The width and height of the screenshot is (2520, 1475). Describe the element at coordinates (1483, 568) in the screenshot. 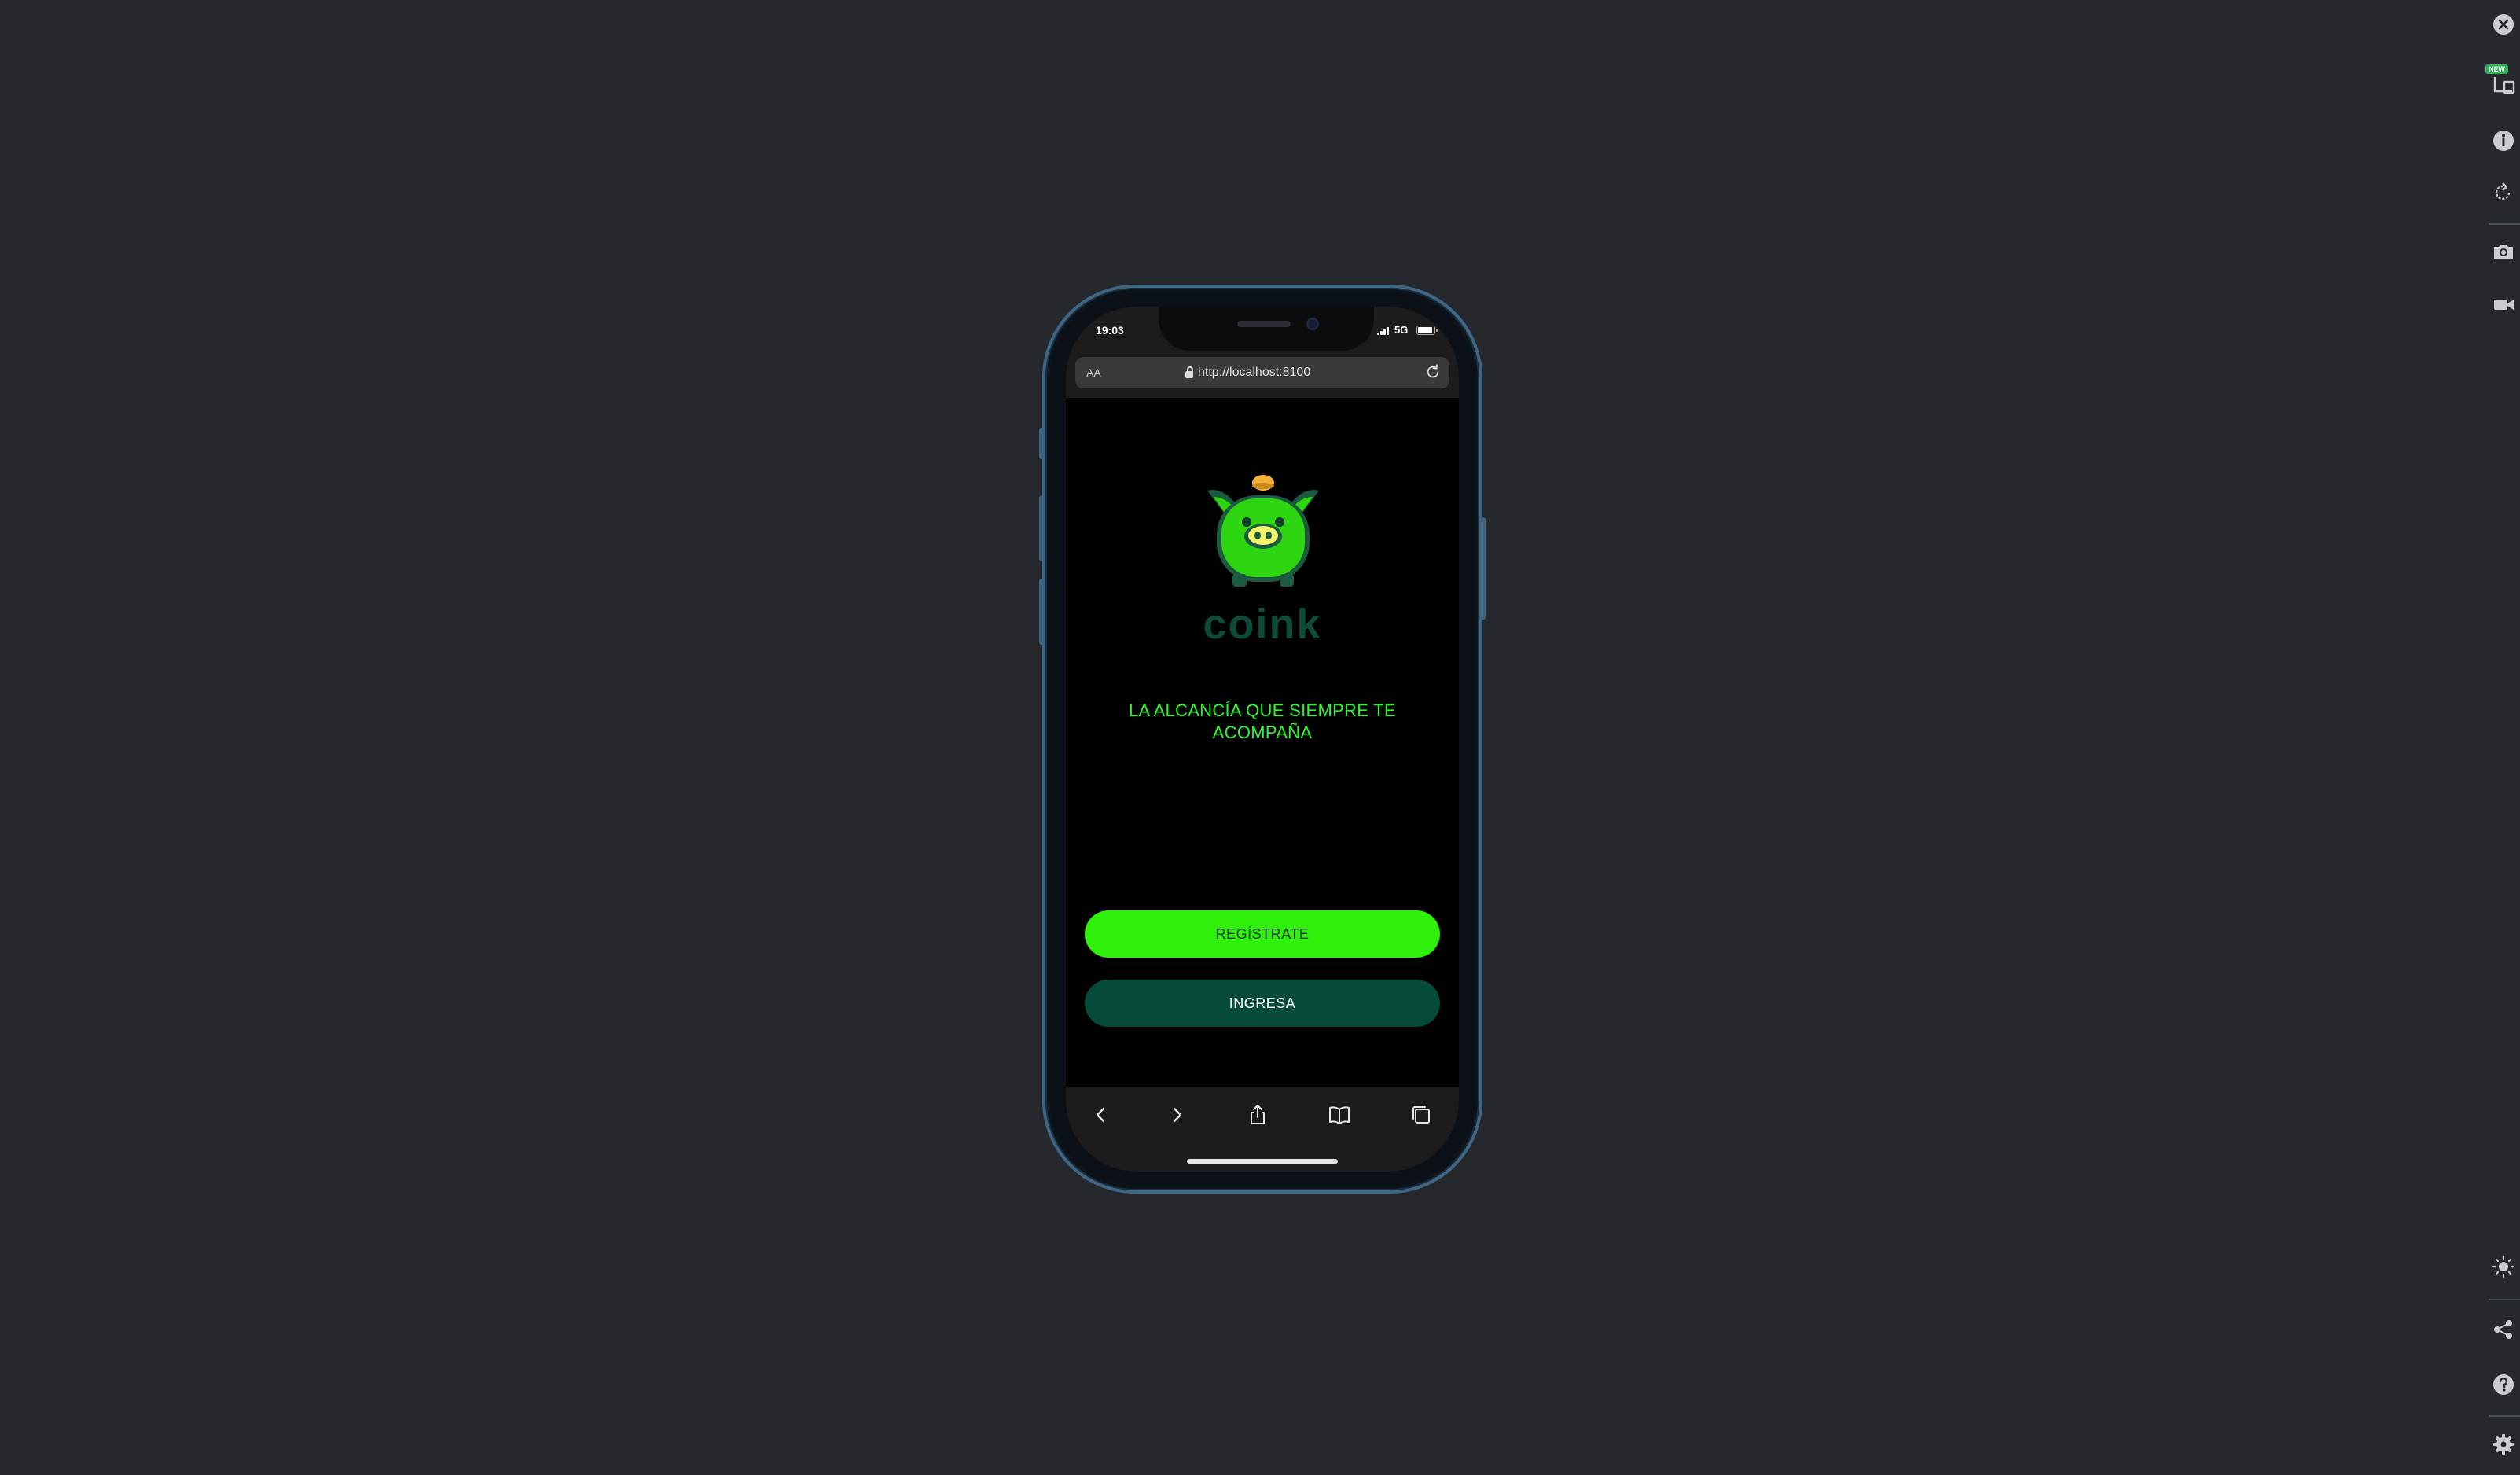

I see `power-button` at that location.